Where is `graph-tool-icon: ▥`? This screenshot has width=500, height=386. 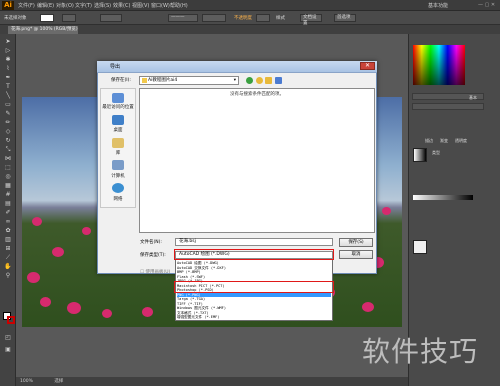 graph-tool-icon: ▥ is located at coordinates (8, 239).